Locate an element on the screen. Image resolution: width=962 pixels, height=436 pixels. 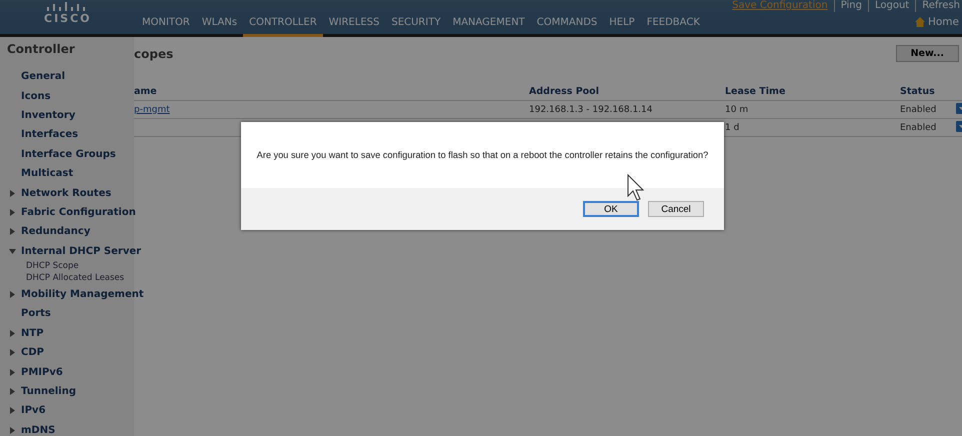
scope-name-link: p-mgmt is located at coordinates (152, 109).